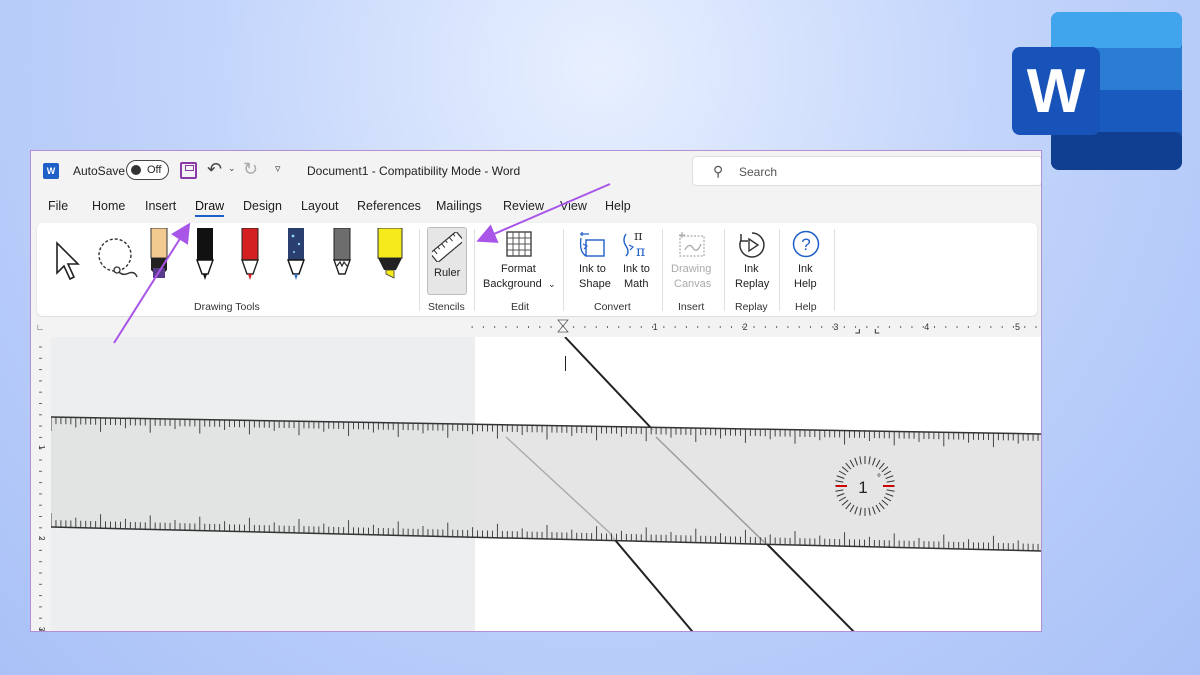  Describe the element at coordinates (362, 263) in the screenshot. I see `annotation-layer` at that location.